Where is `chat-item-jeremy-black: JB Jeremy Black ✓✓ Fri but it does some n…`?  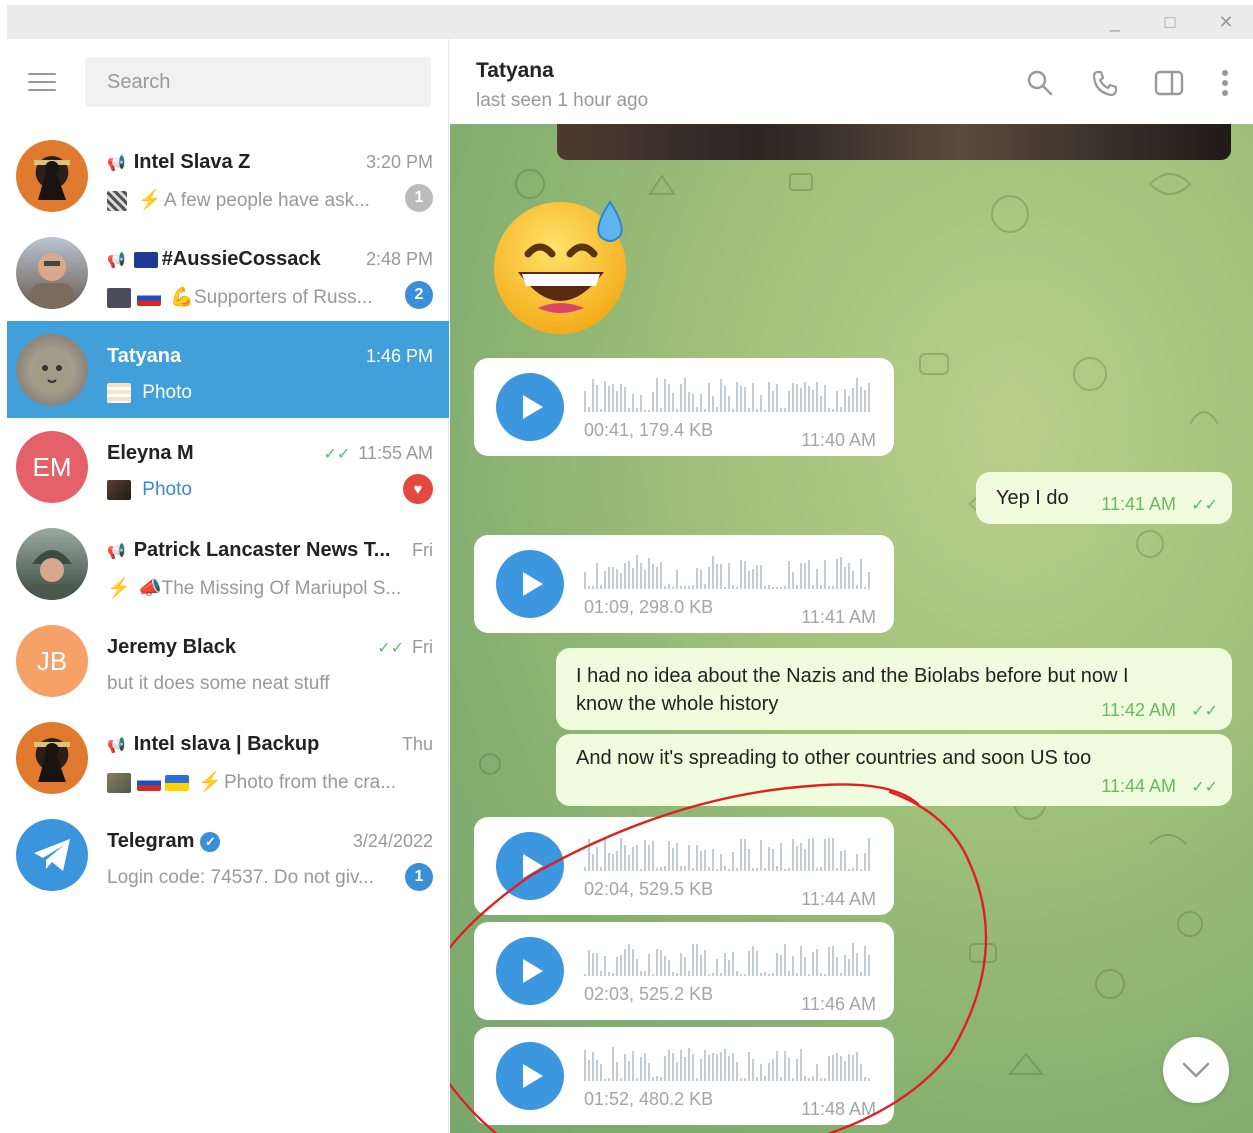 chat-item-jeremy-black: JB Jeremy Black ✓✓ Fri but it does some n… is located at coordinates (228, 660).